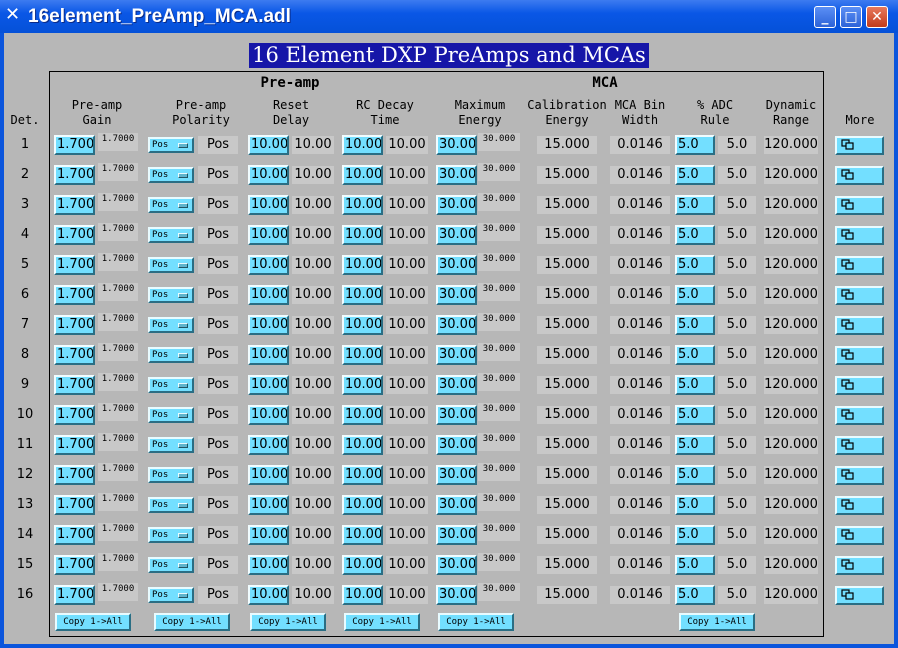 The height and width of the screenshot is (648, 898). What do you see at coordinates (717, 622) in the screenshot?
I see `copy-adc-rule-button: Copy 1->All` at bounding box center [717, 622].